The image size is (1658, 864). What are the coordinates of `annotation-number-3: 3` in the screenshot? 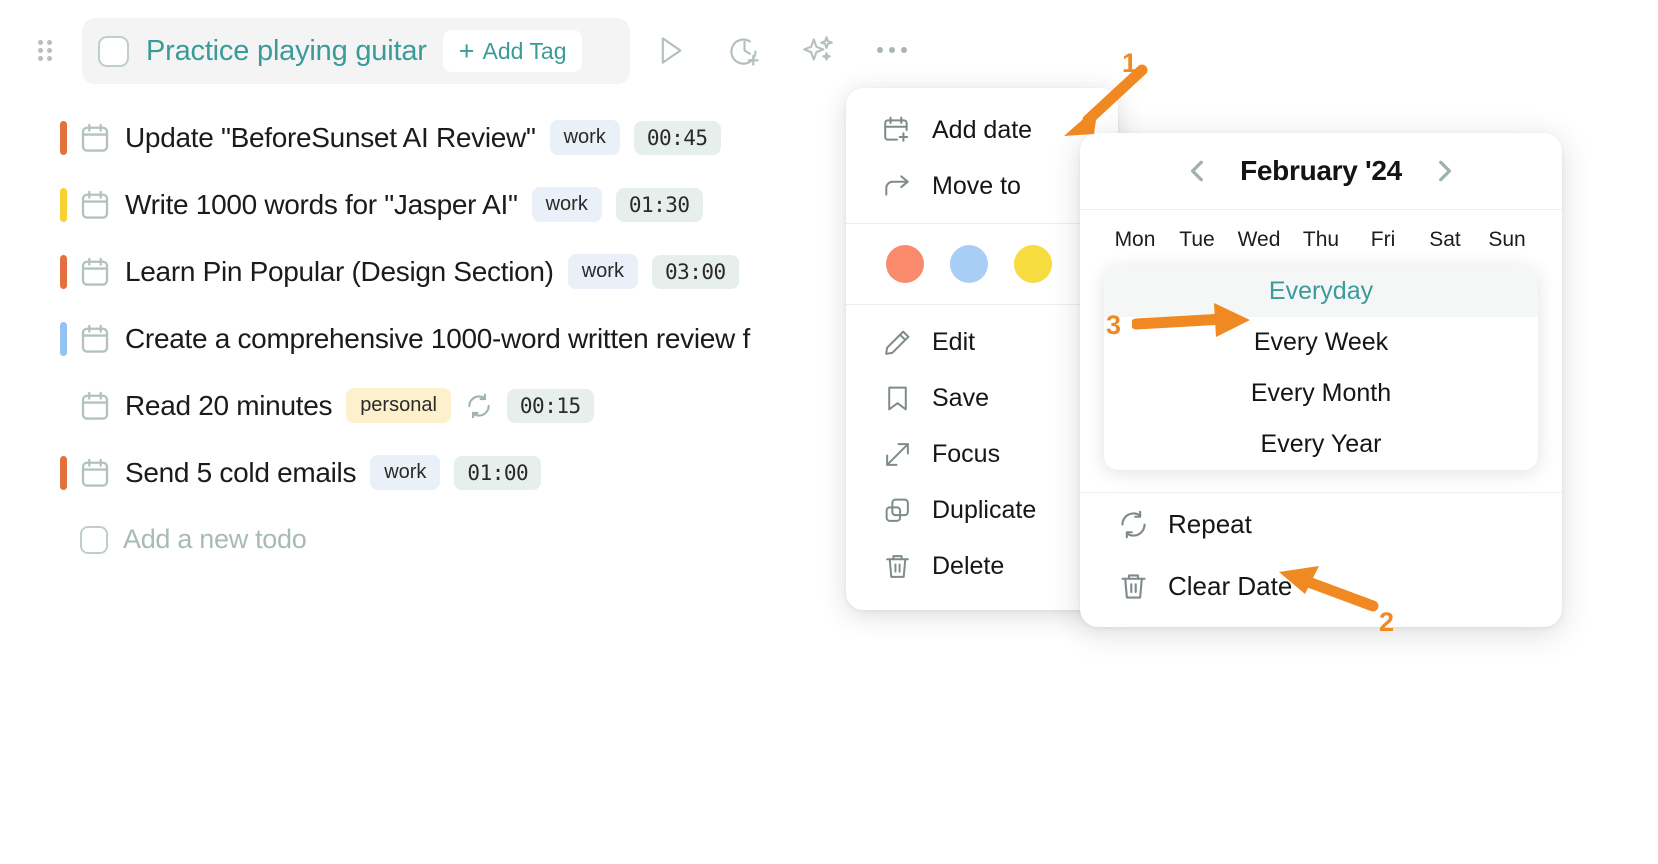 It's located at (1114, 325).